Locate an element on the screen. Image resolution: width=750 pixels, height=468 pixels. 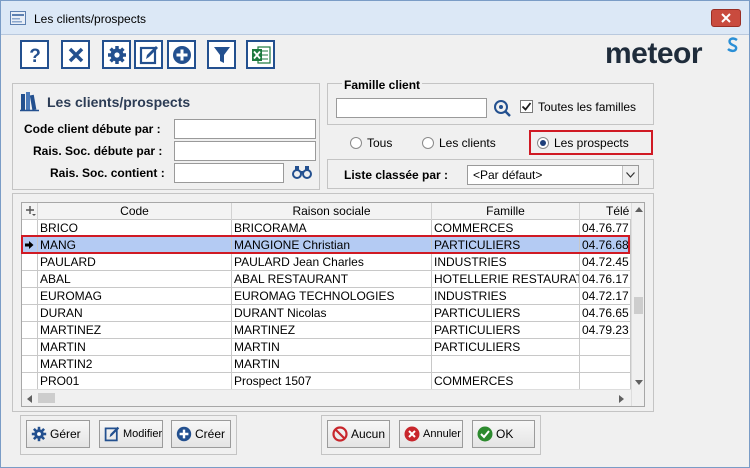
table-row: PRO01 Prospect 1507 COMMERCES is located at coordinates (326, 381).